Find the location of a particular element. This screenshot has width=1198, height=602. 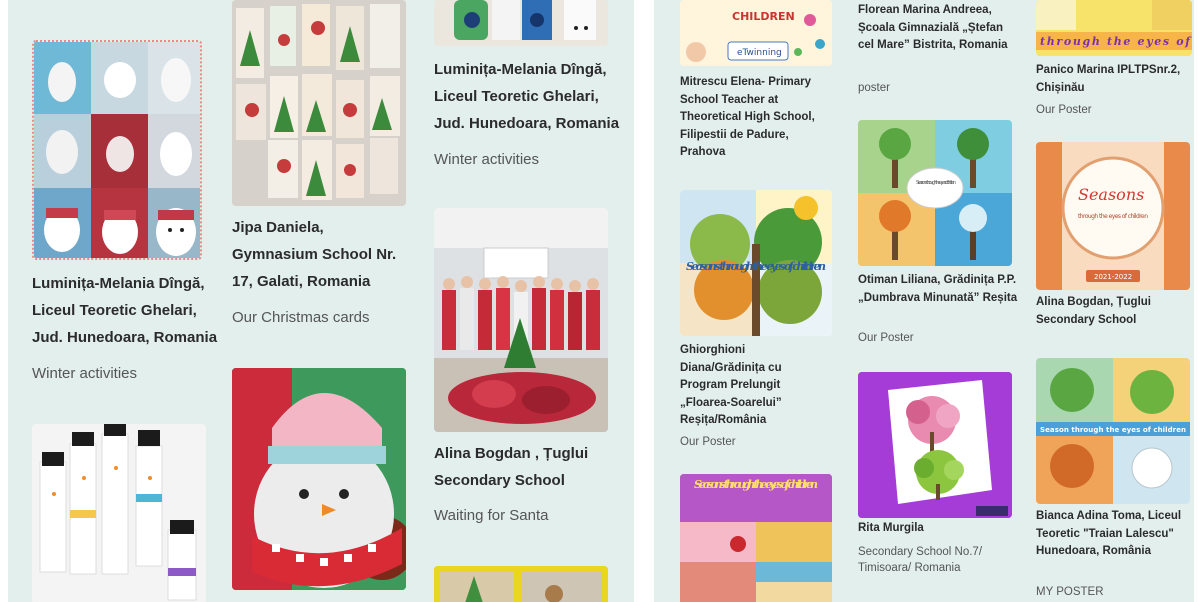

poster-title: Season through the eyes of children is located at coordinates (1113, 430).